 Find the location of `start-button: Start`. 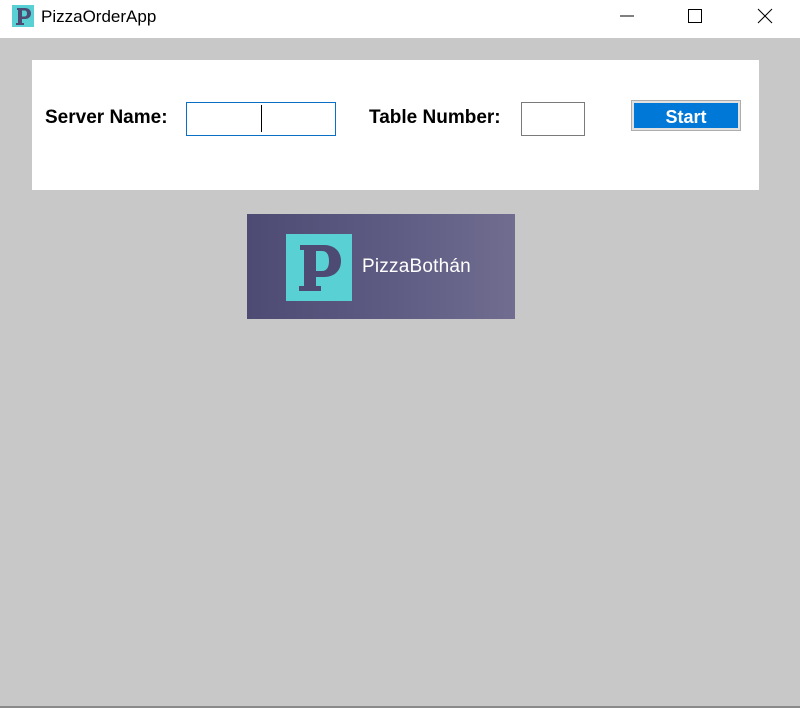

start-button: Start is located at coordinates (686, 115).